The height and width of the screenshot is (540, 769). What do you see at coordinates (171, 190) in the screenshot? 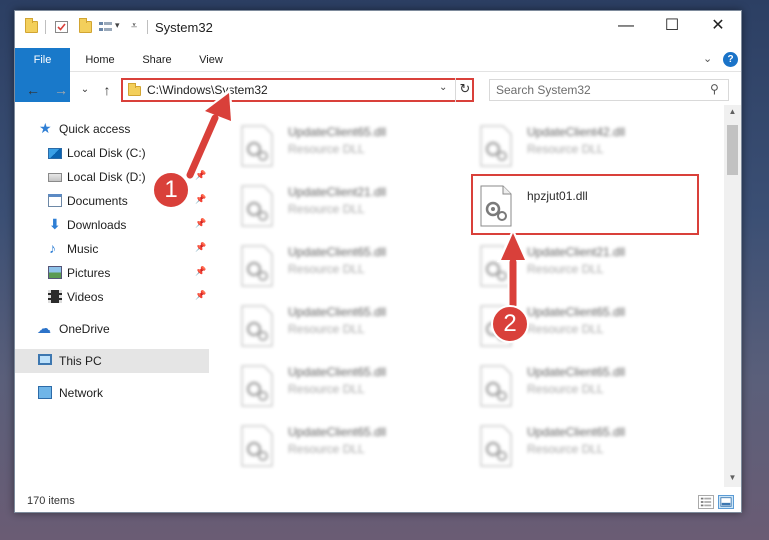
I see `step-1-badge: 1` at bounding box center [171, 190].